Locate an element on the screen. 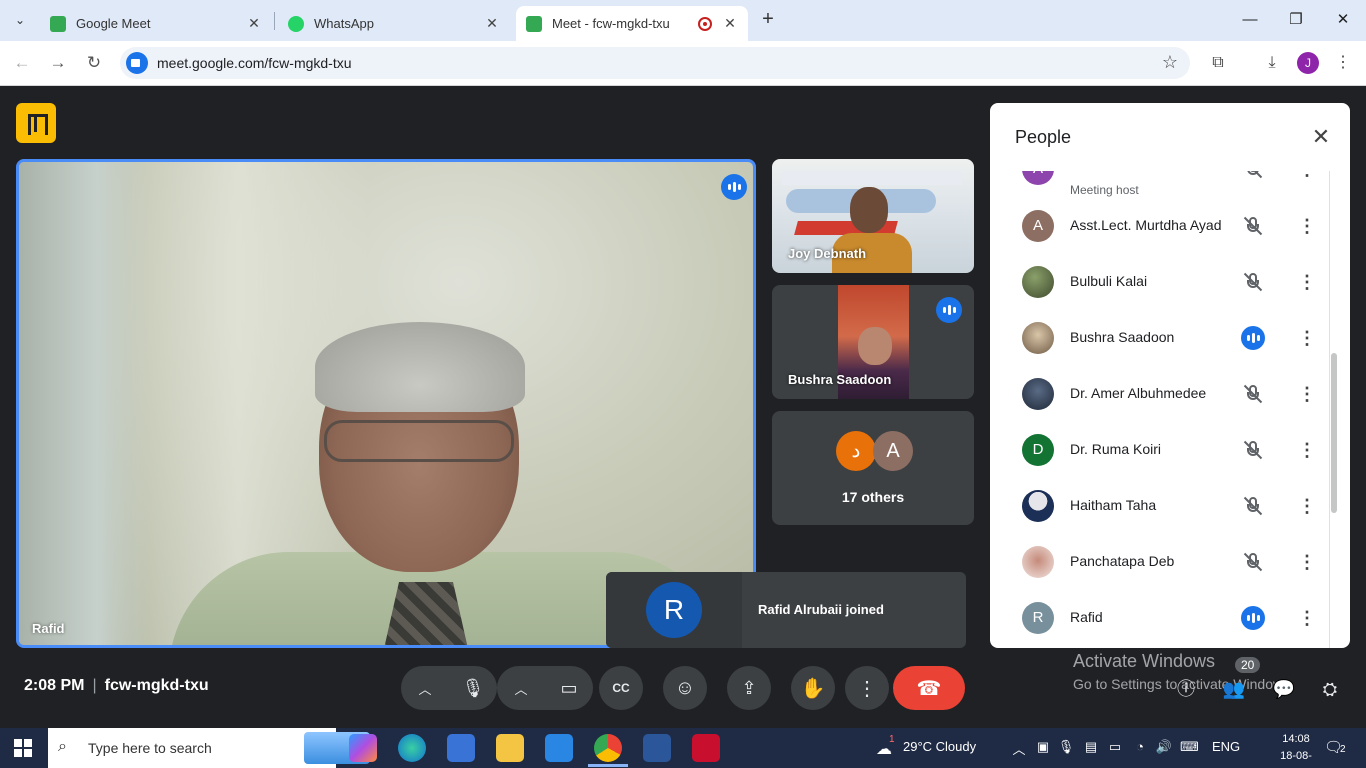 The image size is (1366, 768). edge-browser-icon is located at coordinates (412, 748).